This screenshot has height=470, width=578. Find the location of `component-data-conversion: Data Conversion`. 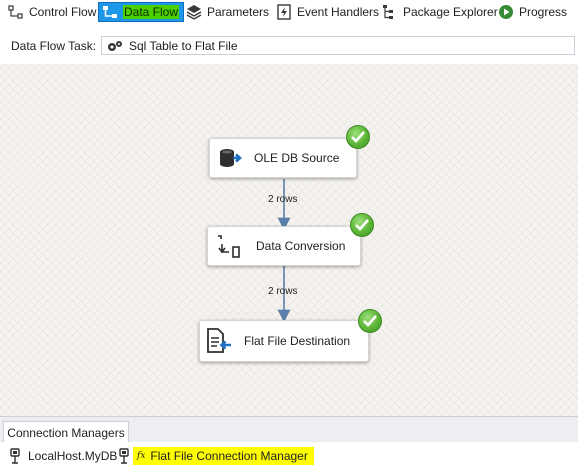

component-data-conversion: Data Conversion is located at coordinates (284, 246).